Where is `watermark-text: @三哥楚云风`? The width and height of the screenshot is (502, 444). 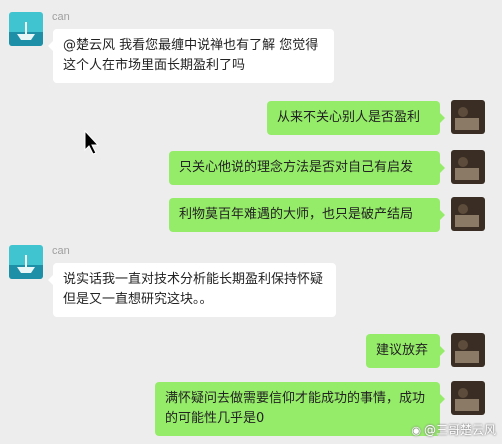 watermark-text: @三哥楚云风 is located at coordinates (459, 430).